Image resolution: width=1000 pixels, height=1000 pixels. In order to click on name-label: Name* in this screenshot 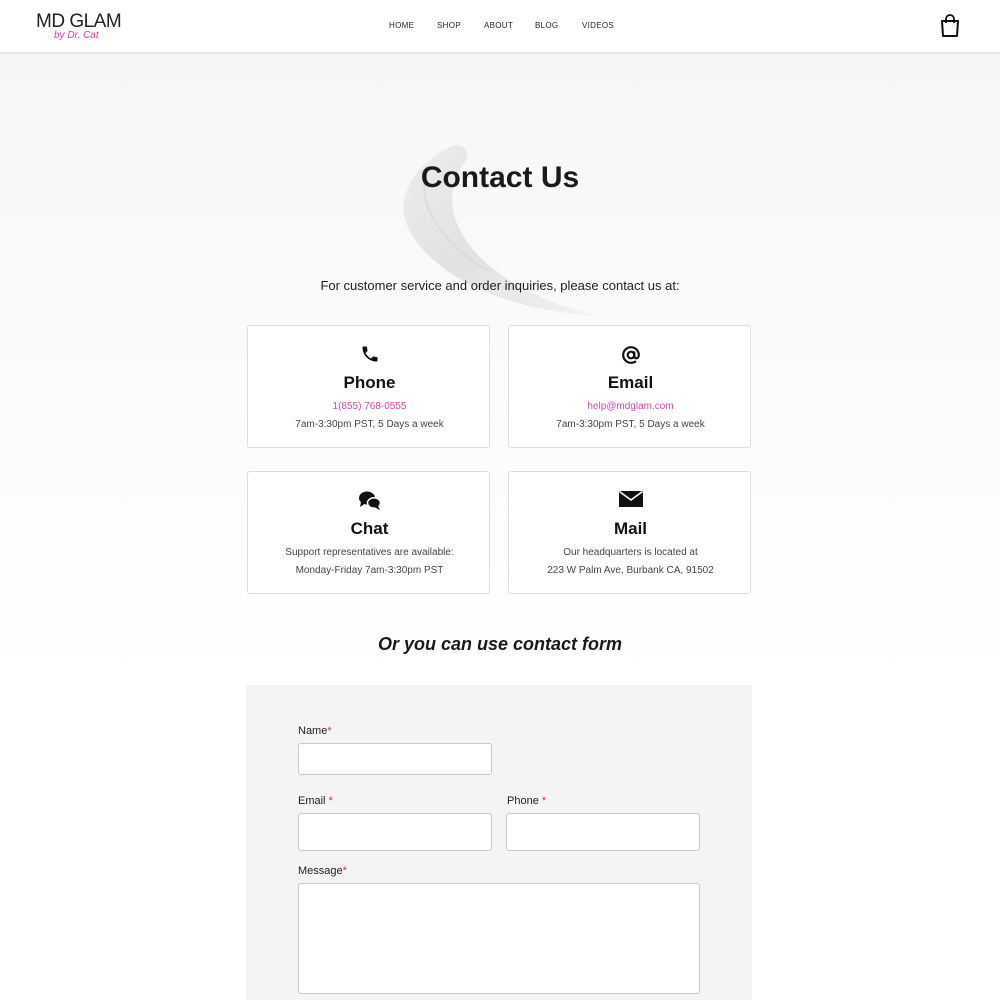, I will do `click(315, 731)`.